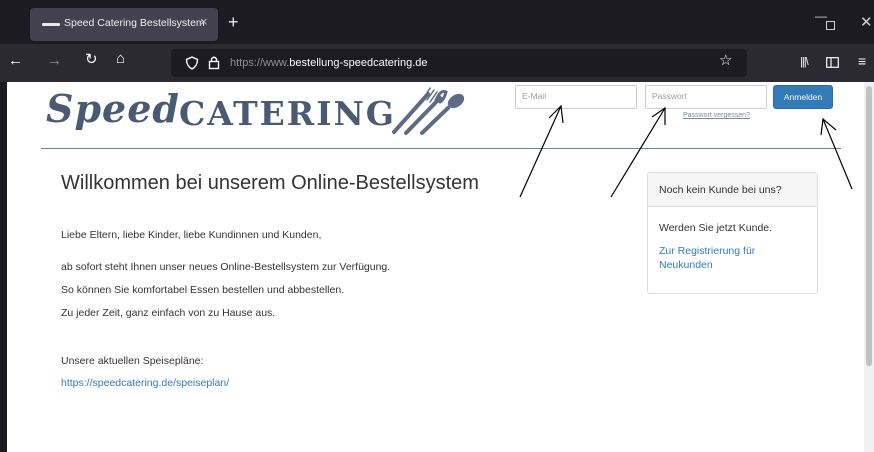  Describe the element at coordinates (716, 228) in the screenshot. I see `panel-text: Werden Sie jetzt Kunde.` at that location.